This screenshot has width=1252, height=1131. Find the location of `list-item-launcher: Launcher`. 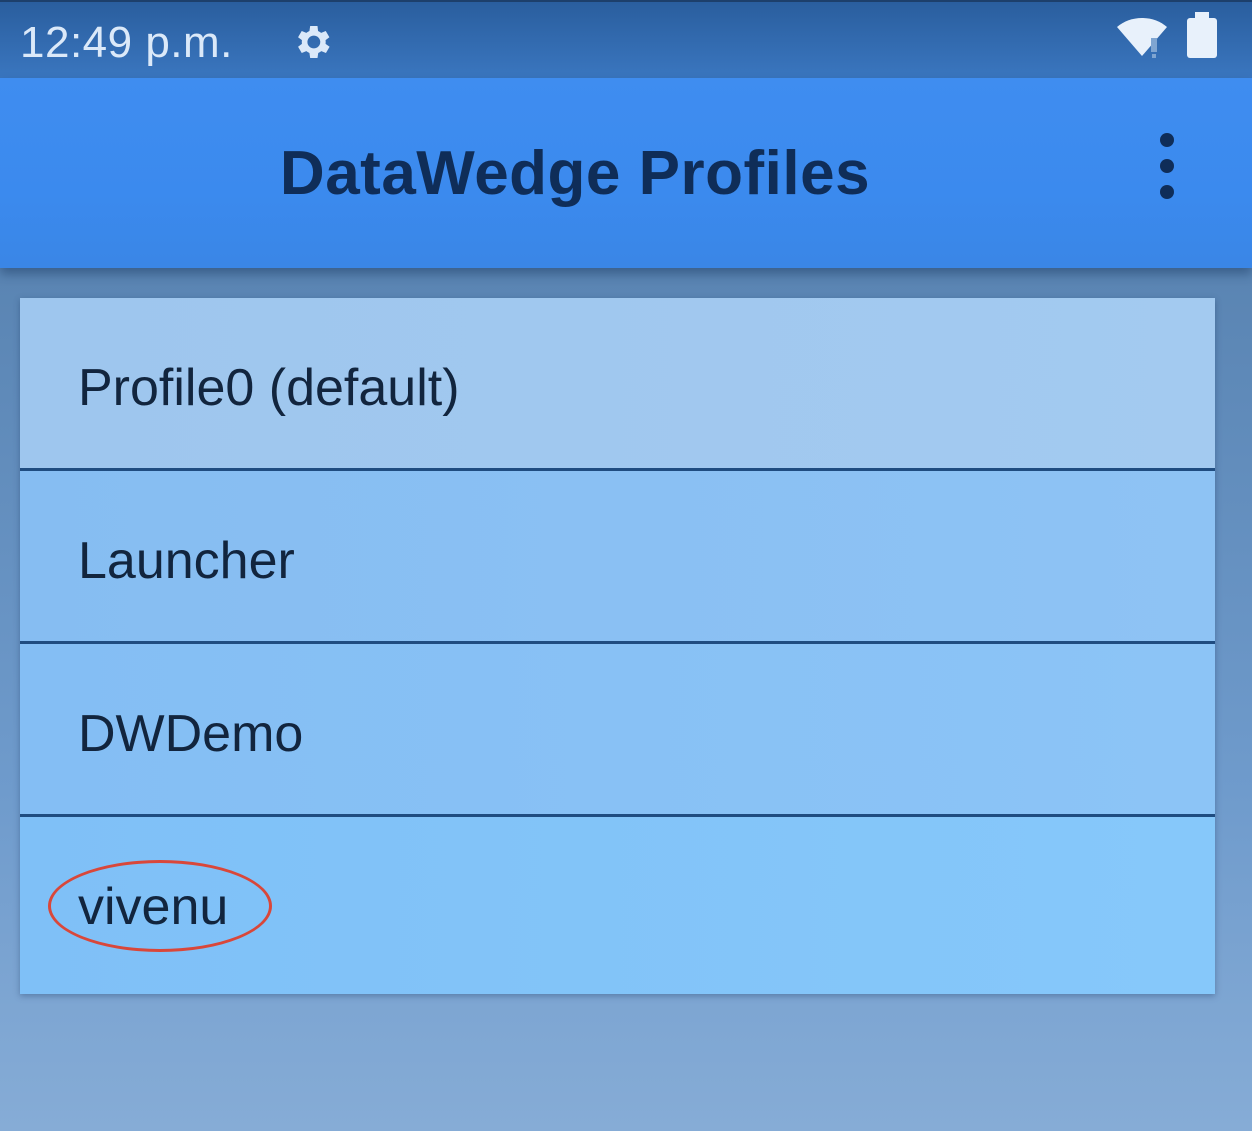

list-item-launcher: Launcher is located at coordinates (617, 557).